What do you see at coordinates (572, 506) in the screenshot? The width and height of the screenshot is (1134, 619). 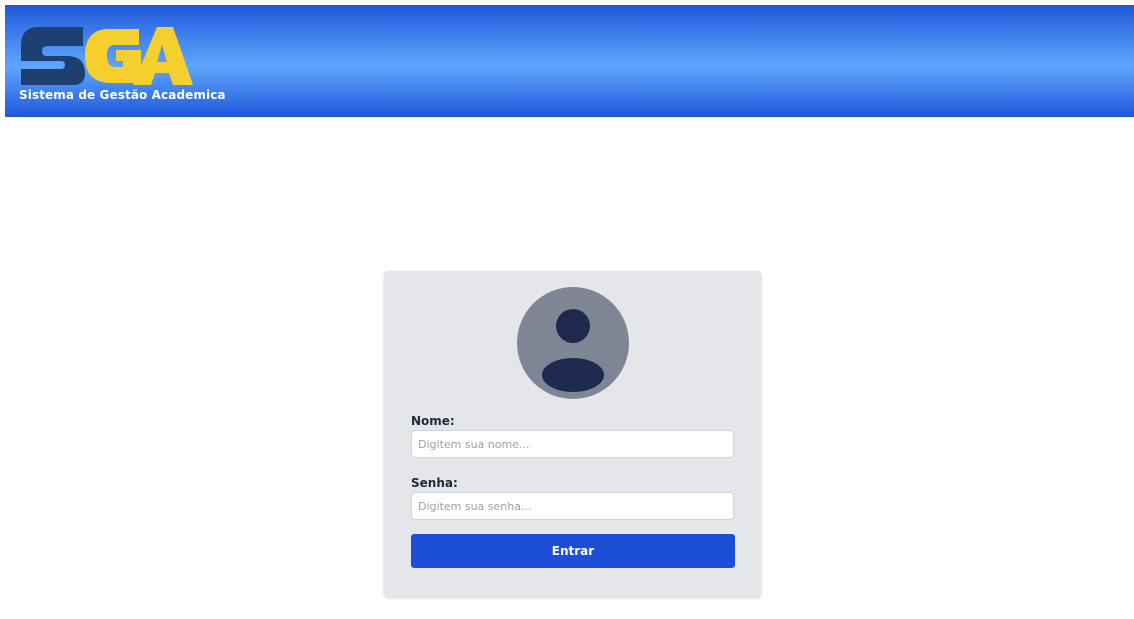 I see `password-input` at bounding box center [572, 506].